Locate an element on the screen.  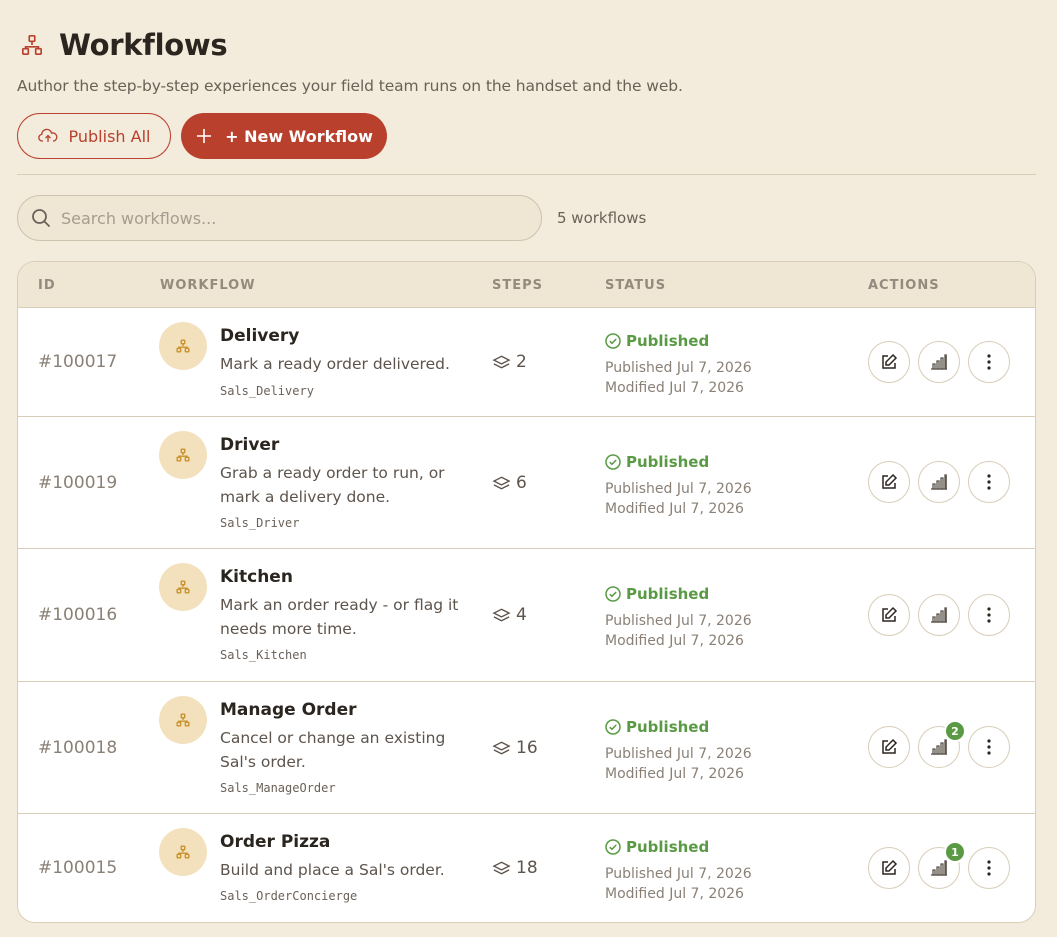
column-header-steps: STEPS is located at coordinates (517, 285).